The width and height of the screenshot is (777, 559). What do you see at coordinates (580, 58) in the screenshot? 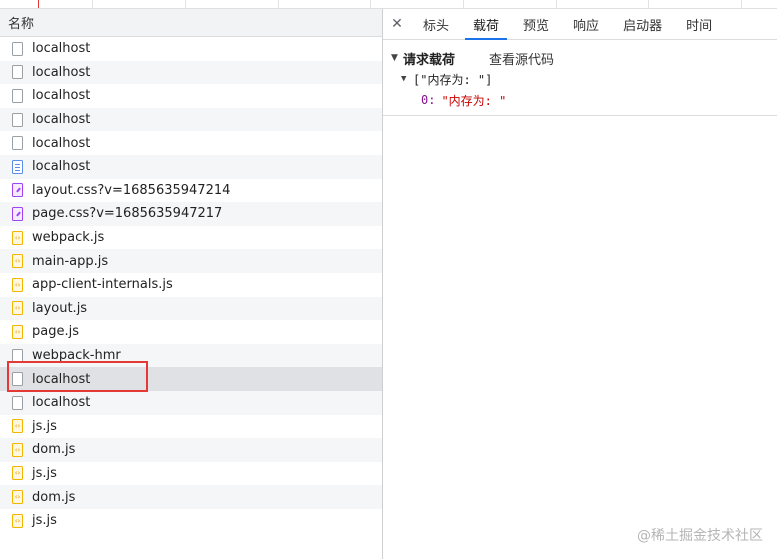
I see `payload-section-header: ▼ 请求载荷 查看源代码` at bounding box center [580, 58].